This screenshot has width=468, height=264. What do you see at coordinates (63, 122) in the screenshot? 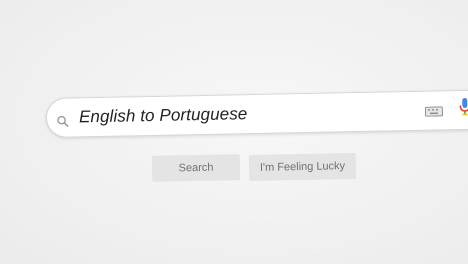
I see `search-icon` at bounding box center [63, 122].